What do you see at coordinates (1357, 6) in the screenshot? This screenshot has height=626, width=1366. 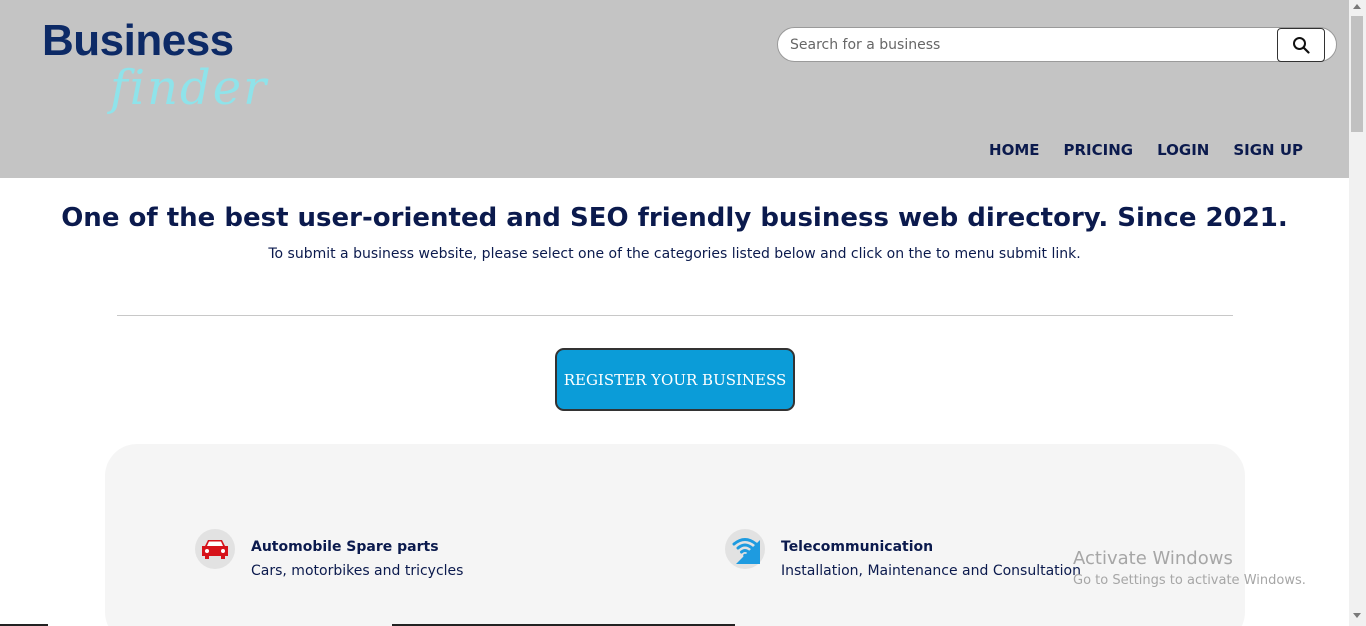 I see `scroll-up-arrow-icon` at bounding box center [1357, 6].